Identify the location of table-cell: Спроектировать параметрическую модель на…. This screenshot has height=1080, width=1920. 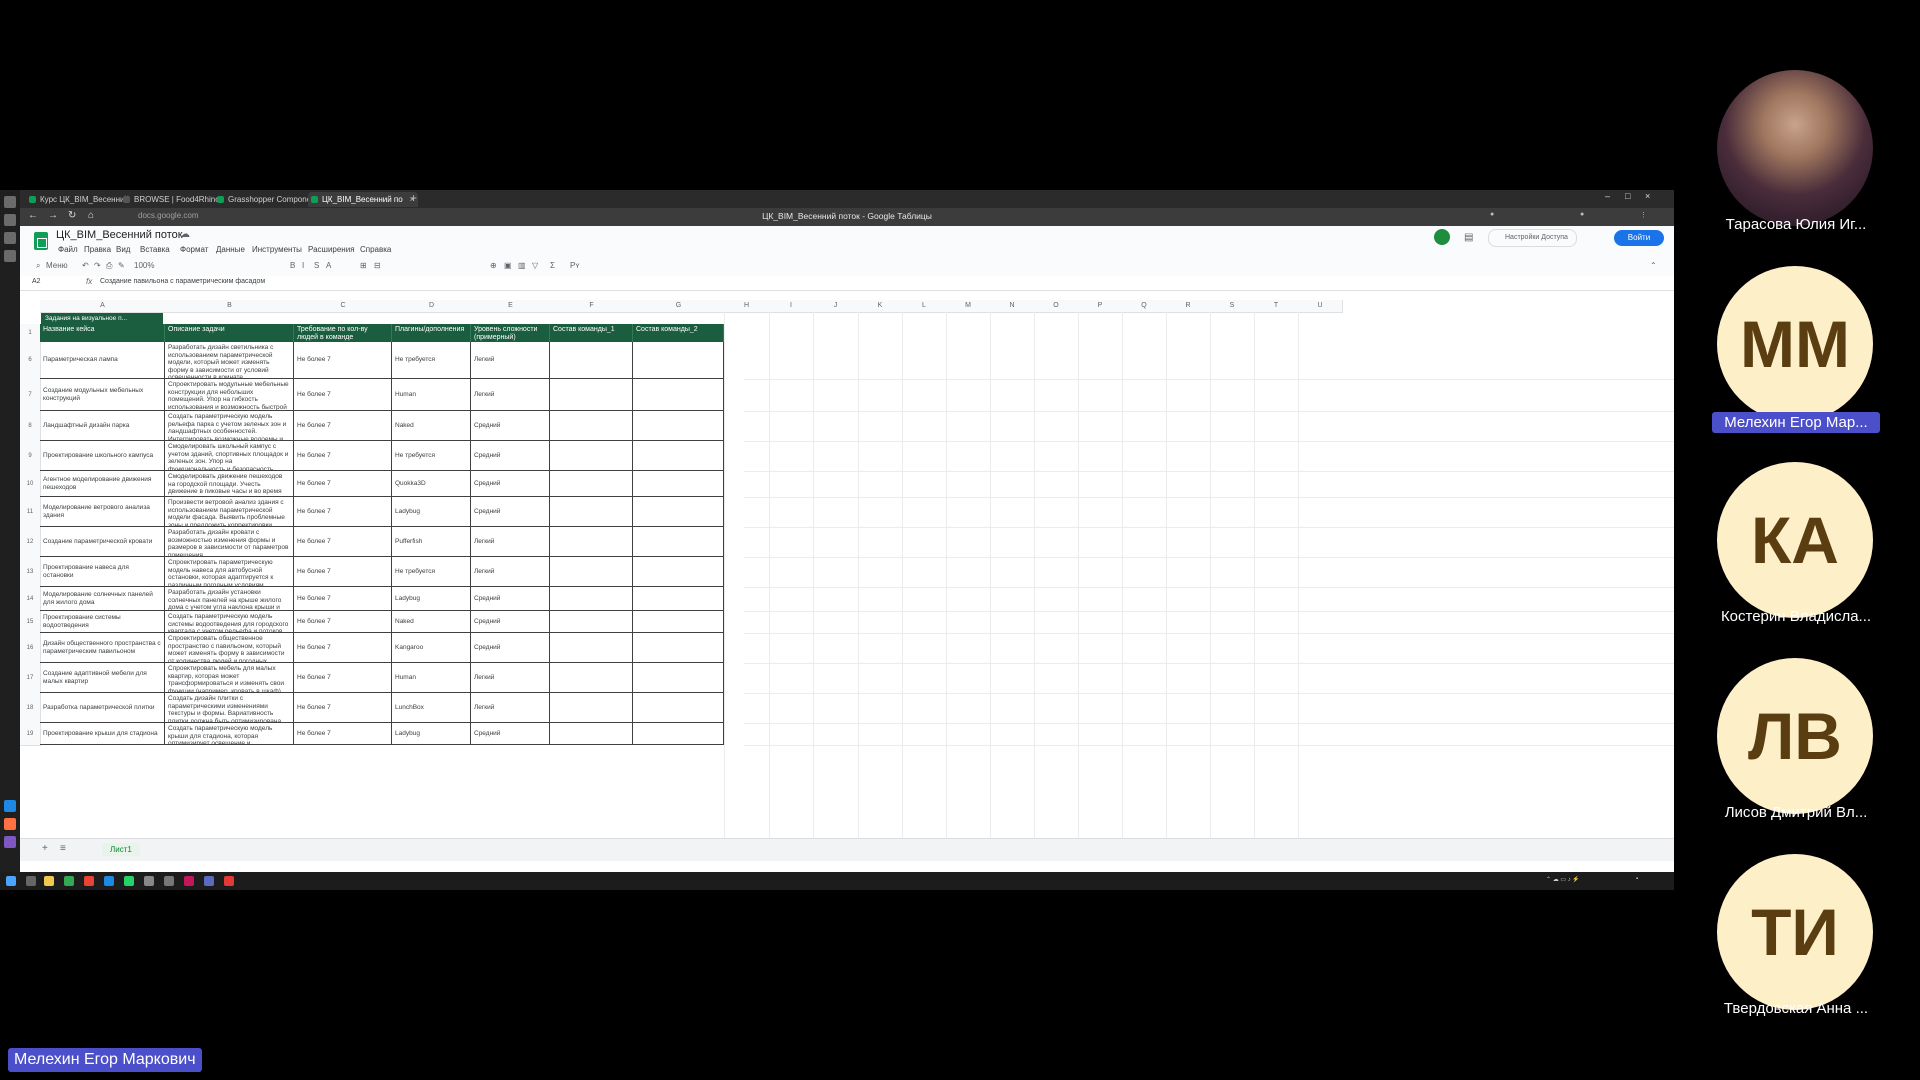
(229, 572).